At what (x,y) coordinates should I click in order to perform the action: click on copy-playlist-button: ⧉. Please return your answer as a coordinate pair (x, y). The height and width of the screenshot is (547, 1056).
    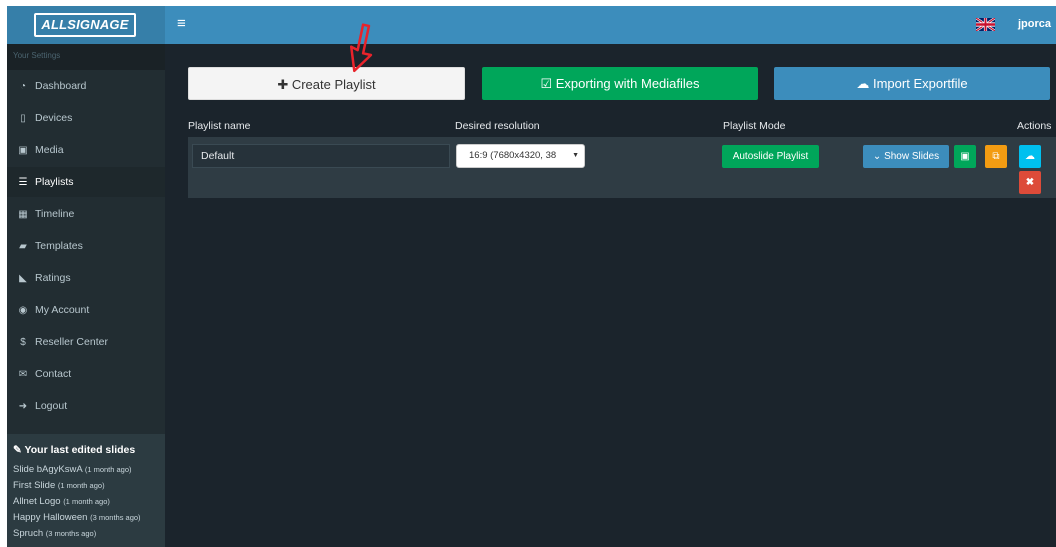
    Looking at the image, I should click on (996, 156).